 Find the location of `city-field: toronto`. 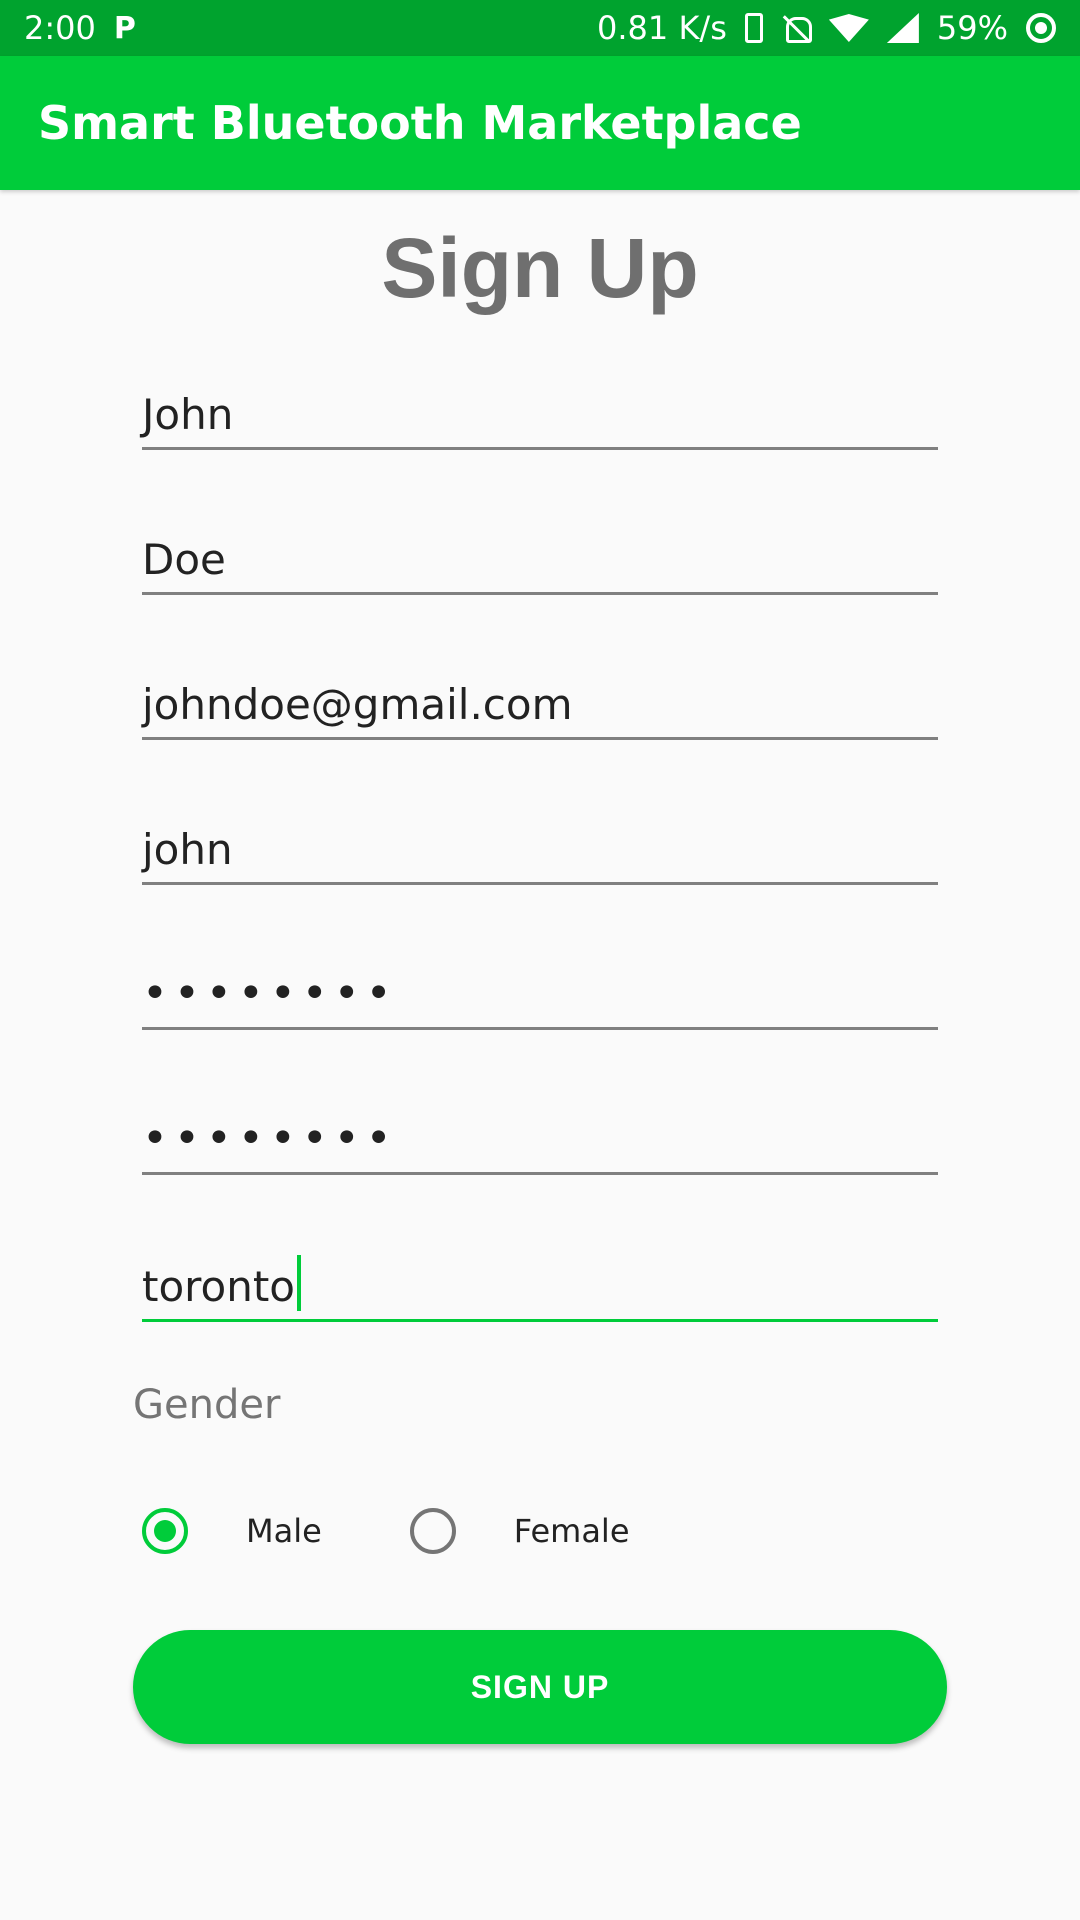

city-field: toronto is located at coordinates (540, 1282).